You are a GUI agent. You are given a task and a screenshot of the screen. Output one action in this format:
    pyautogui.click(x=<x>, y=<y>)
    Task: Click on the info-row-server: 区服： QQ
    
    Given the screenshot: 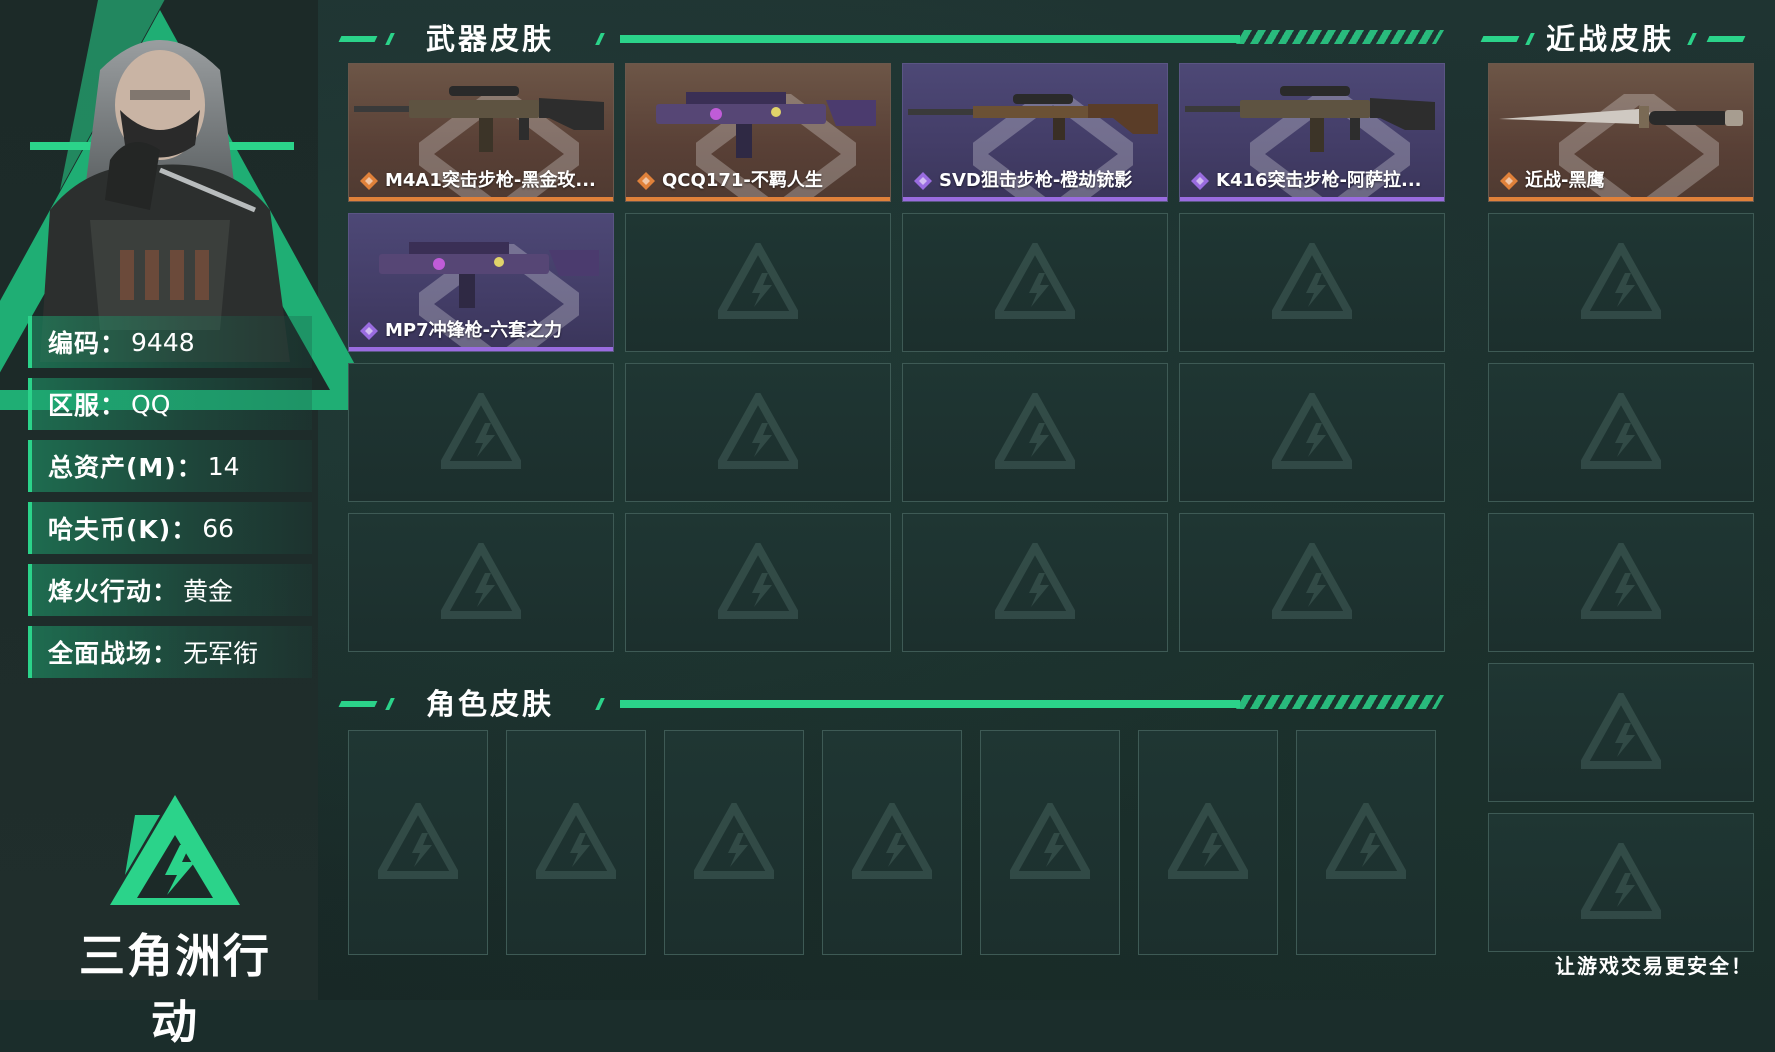 What is the action you would take?
    pyautogui.click(x=170, y=404)
    